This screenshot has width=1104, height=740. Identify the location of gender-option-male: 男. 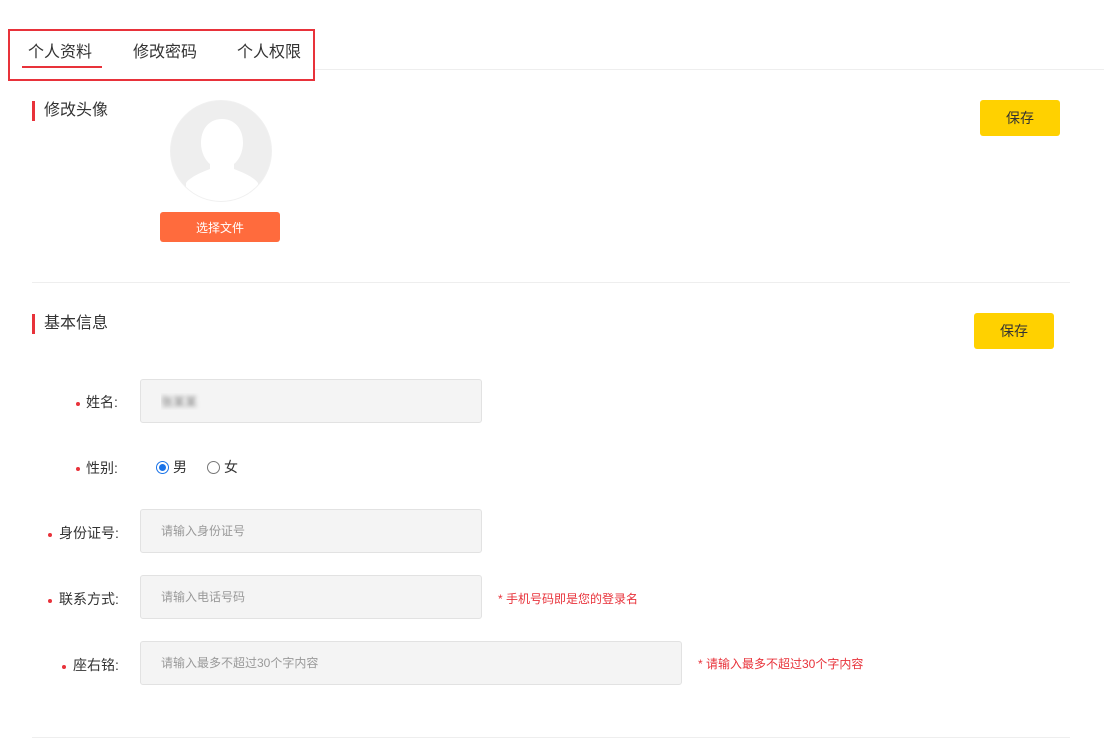
(171, 467).